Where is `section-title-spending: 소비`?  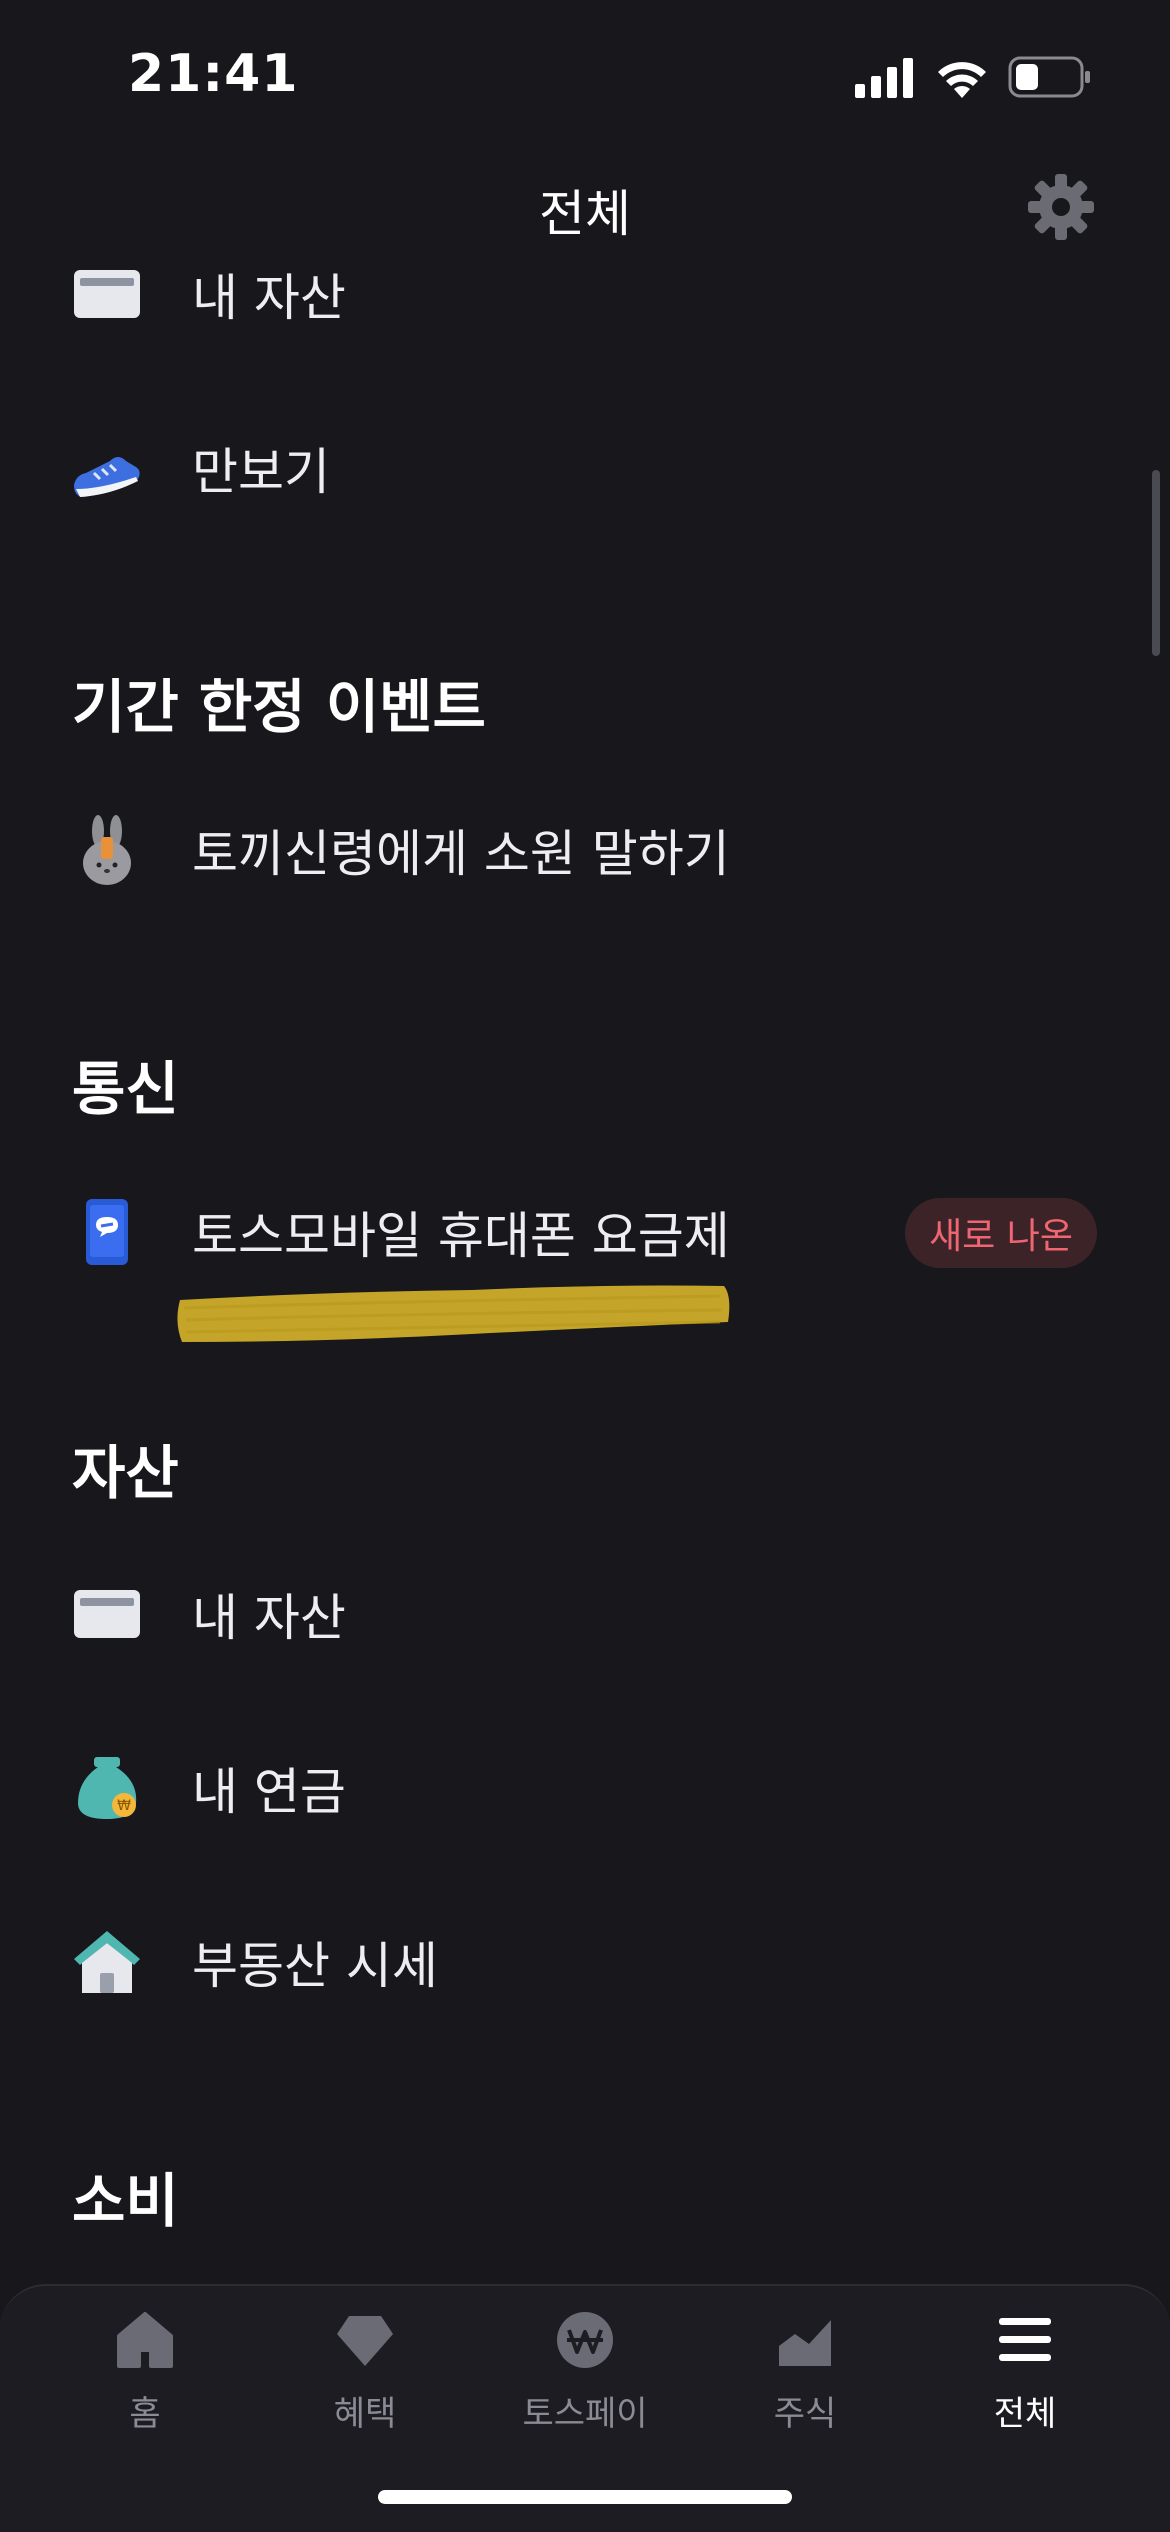 section-title-spending: 소비 is located at coordinates (125, 2201).